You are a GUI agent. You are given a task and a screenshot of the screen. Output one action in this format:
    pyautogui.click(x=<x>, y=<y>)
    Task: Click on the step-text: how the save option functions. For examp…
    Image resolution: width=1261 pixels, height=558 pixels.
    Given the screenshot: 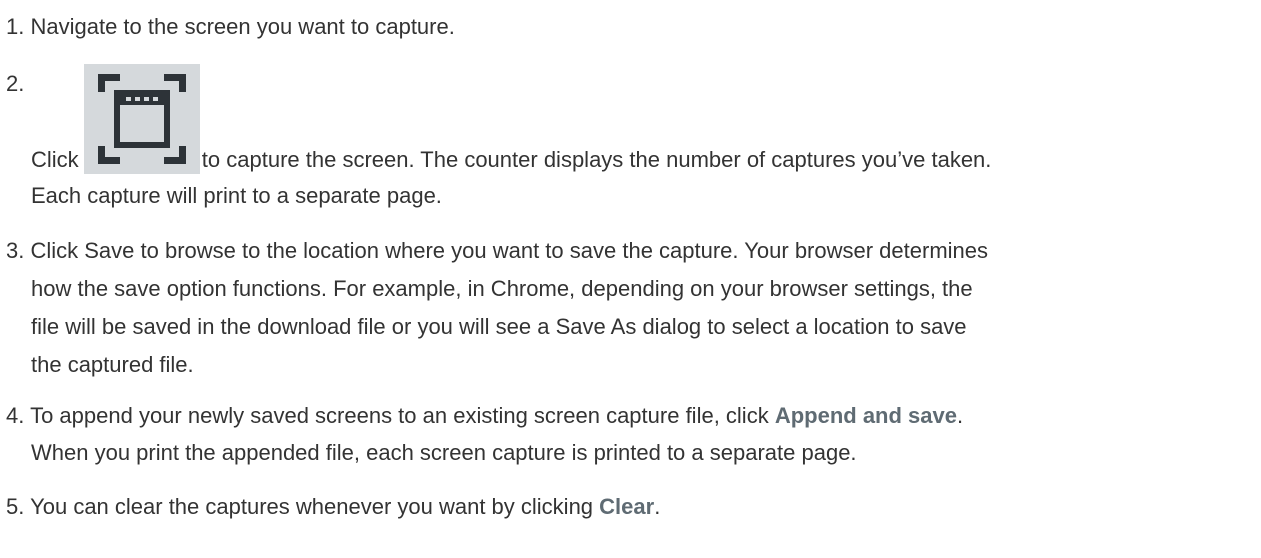 What is the action you would take?
    pyautogui.click(x=502, y=288)
    